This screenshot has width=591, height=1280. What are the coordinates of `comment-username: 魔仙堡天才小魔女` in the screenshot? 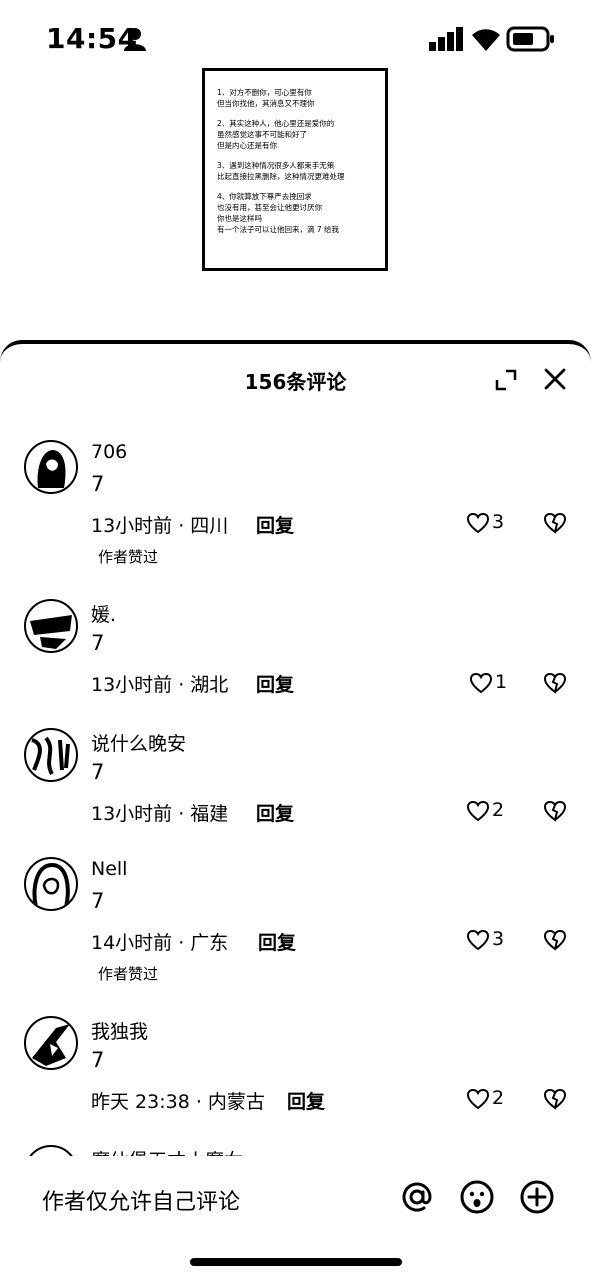 It's located at (167, 1151).